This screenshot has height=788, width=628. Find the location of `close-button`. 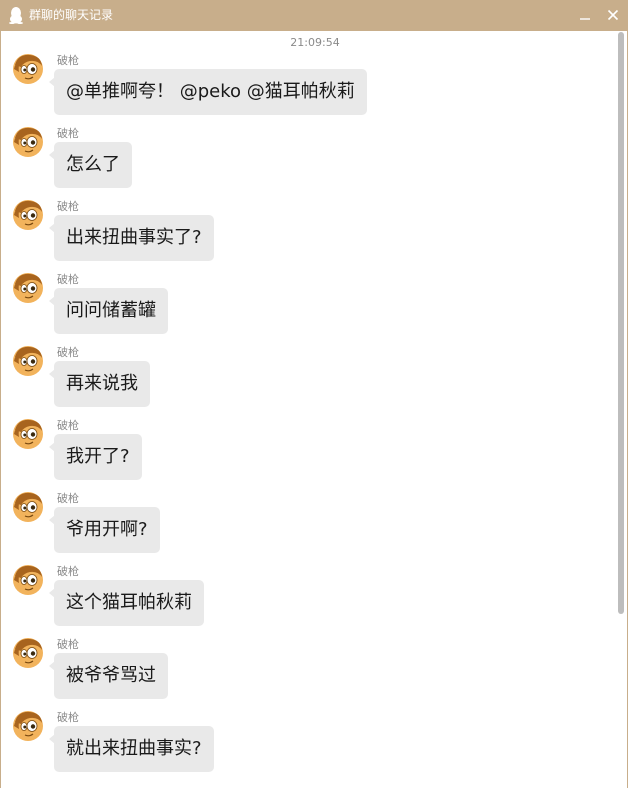

close-button is located at coordinates (613, 15).